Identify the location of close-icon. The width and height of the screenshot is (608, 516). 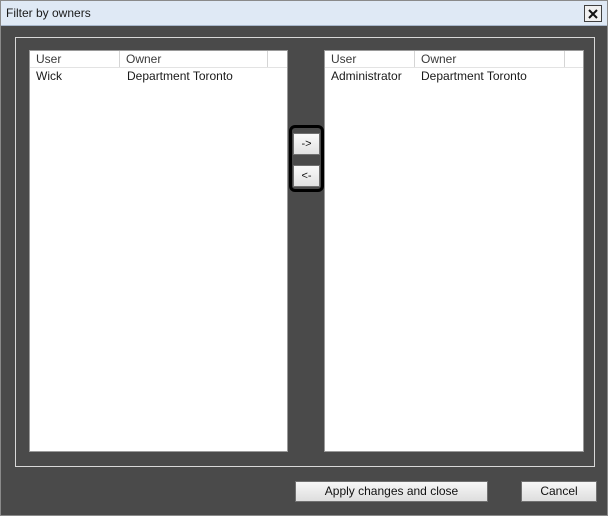
(593, 13).